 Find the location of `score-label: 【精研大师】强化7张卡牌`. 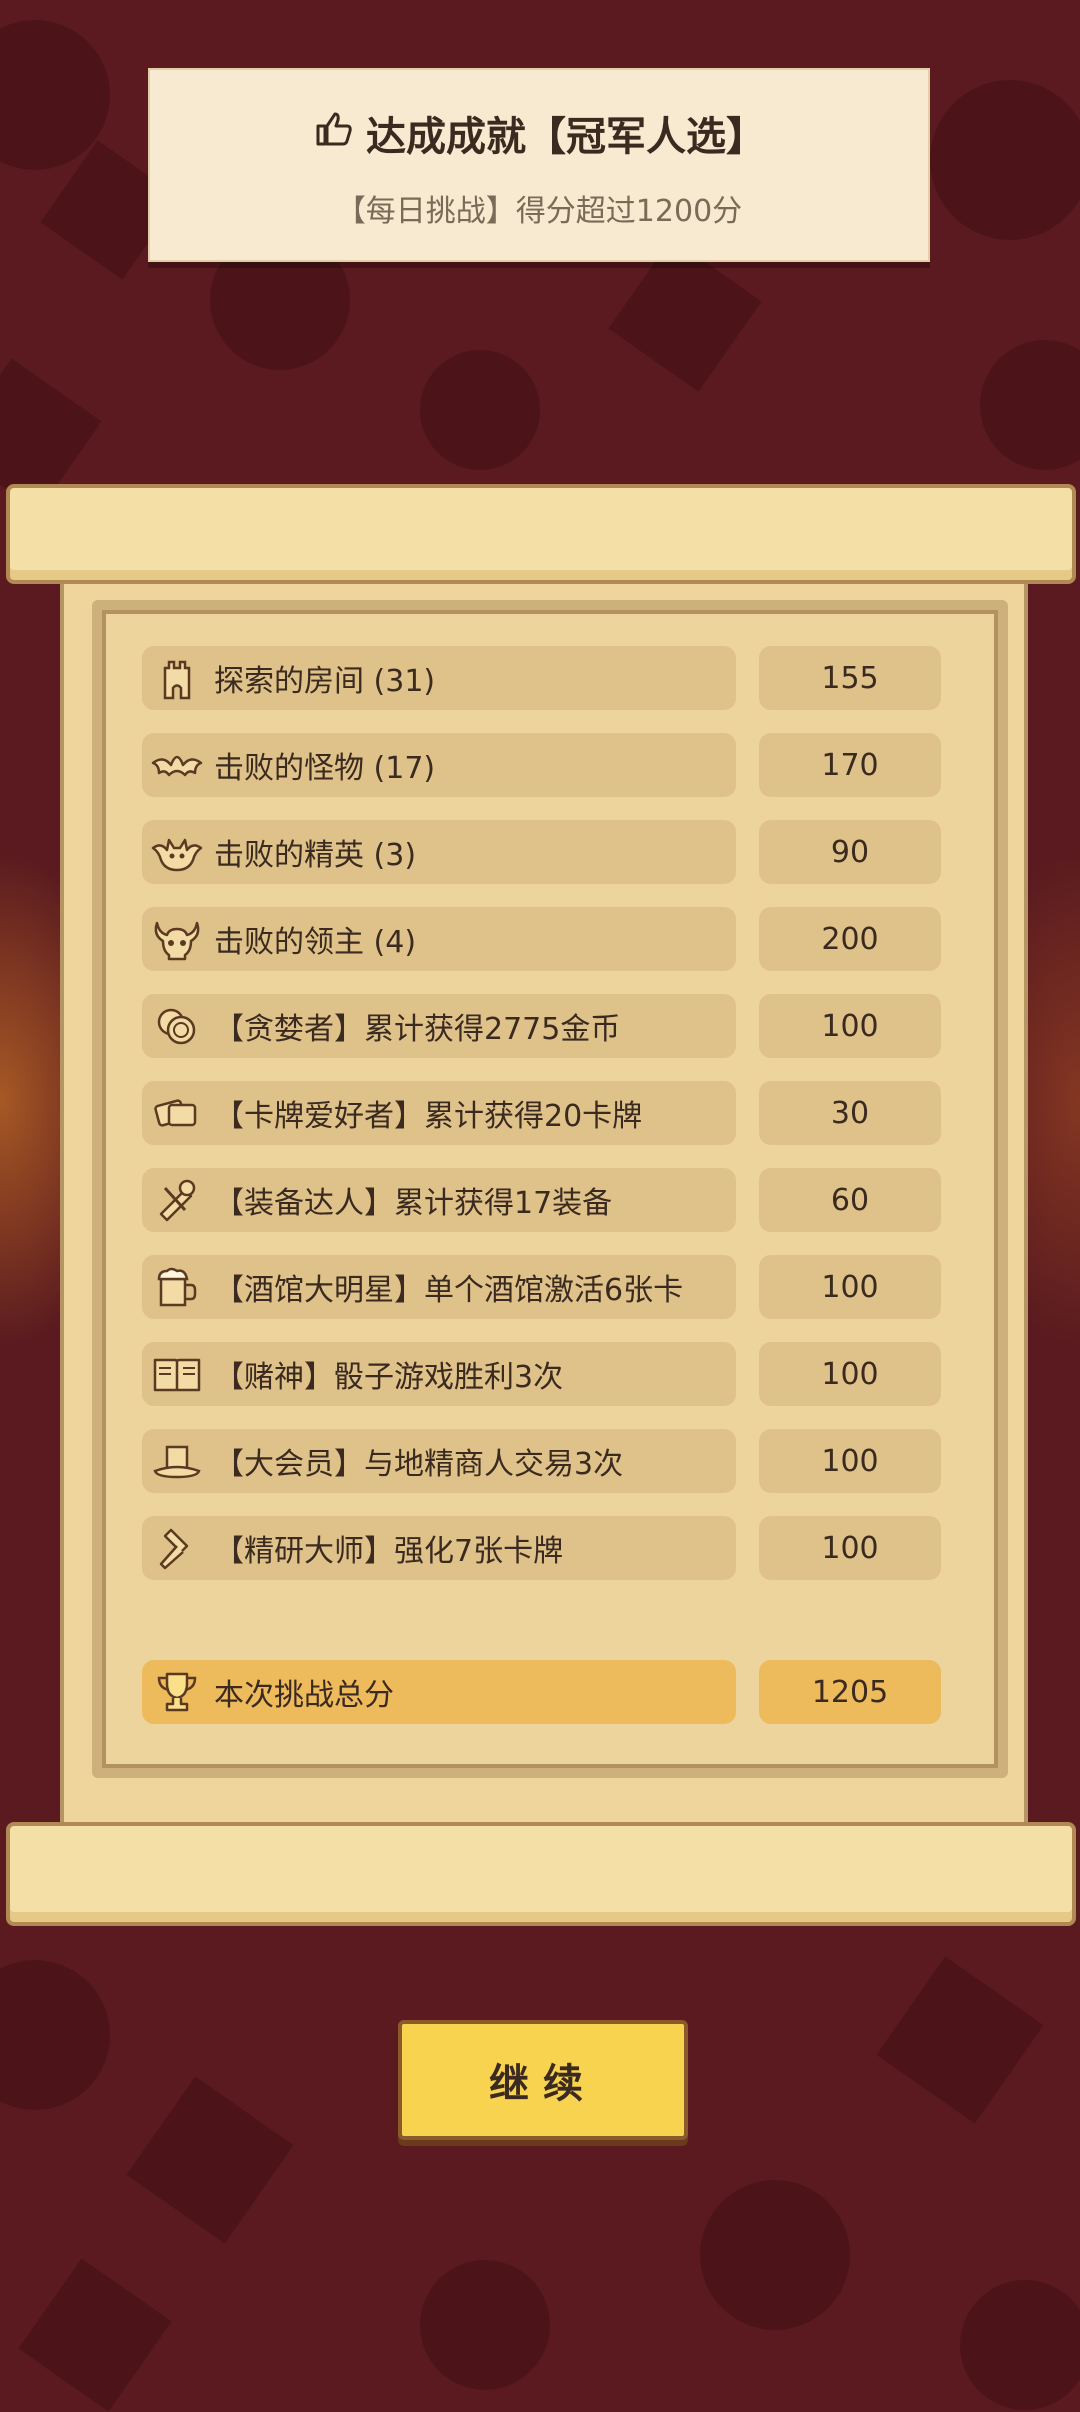

score-label: 【精研大师】强化7张卡牌 is located at coordinates (389, 1551).